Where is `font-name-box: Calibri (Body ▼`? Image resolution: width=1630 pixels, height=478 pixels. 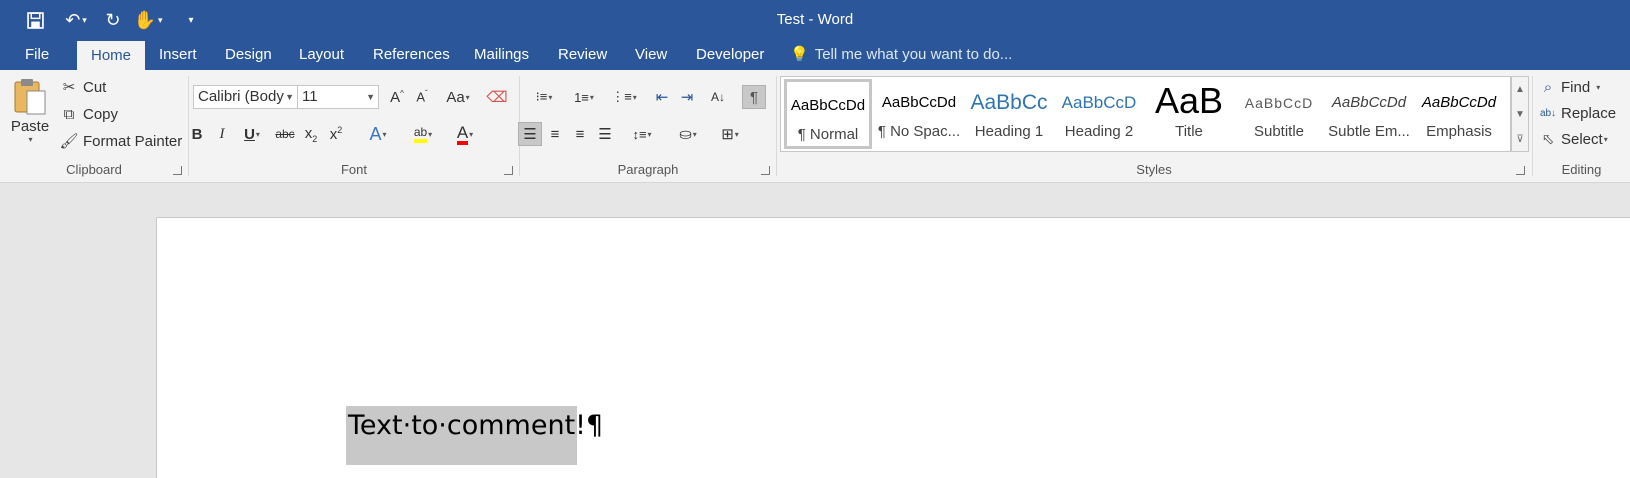
font-name-box: Calibri (Body ▼ is located at coordinates (245, 97).